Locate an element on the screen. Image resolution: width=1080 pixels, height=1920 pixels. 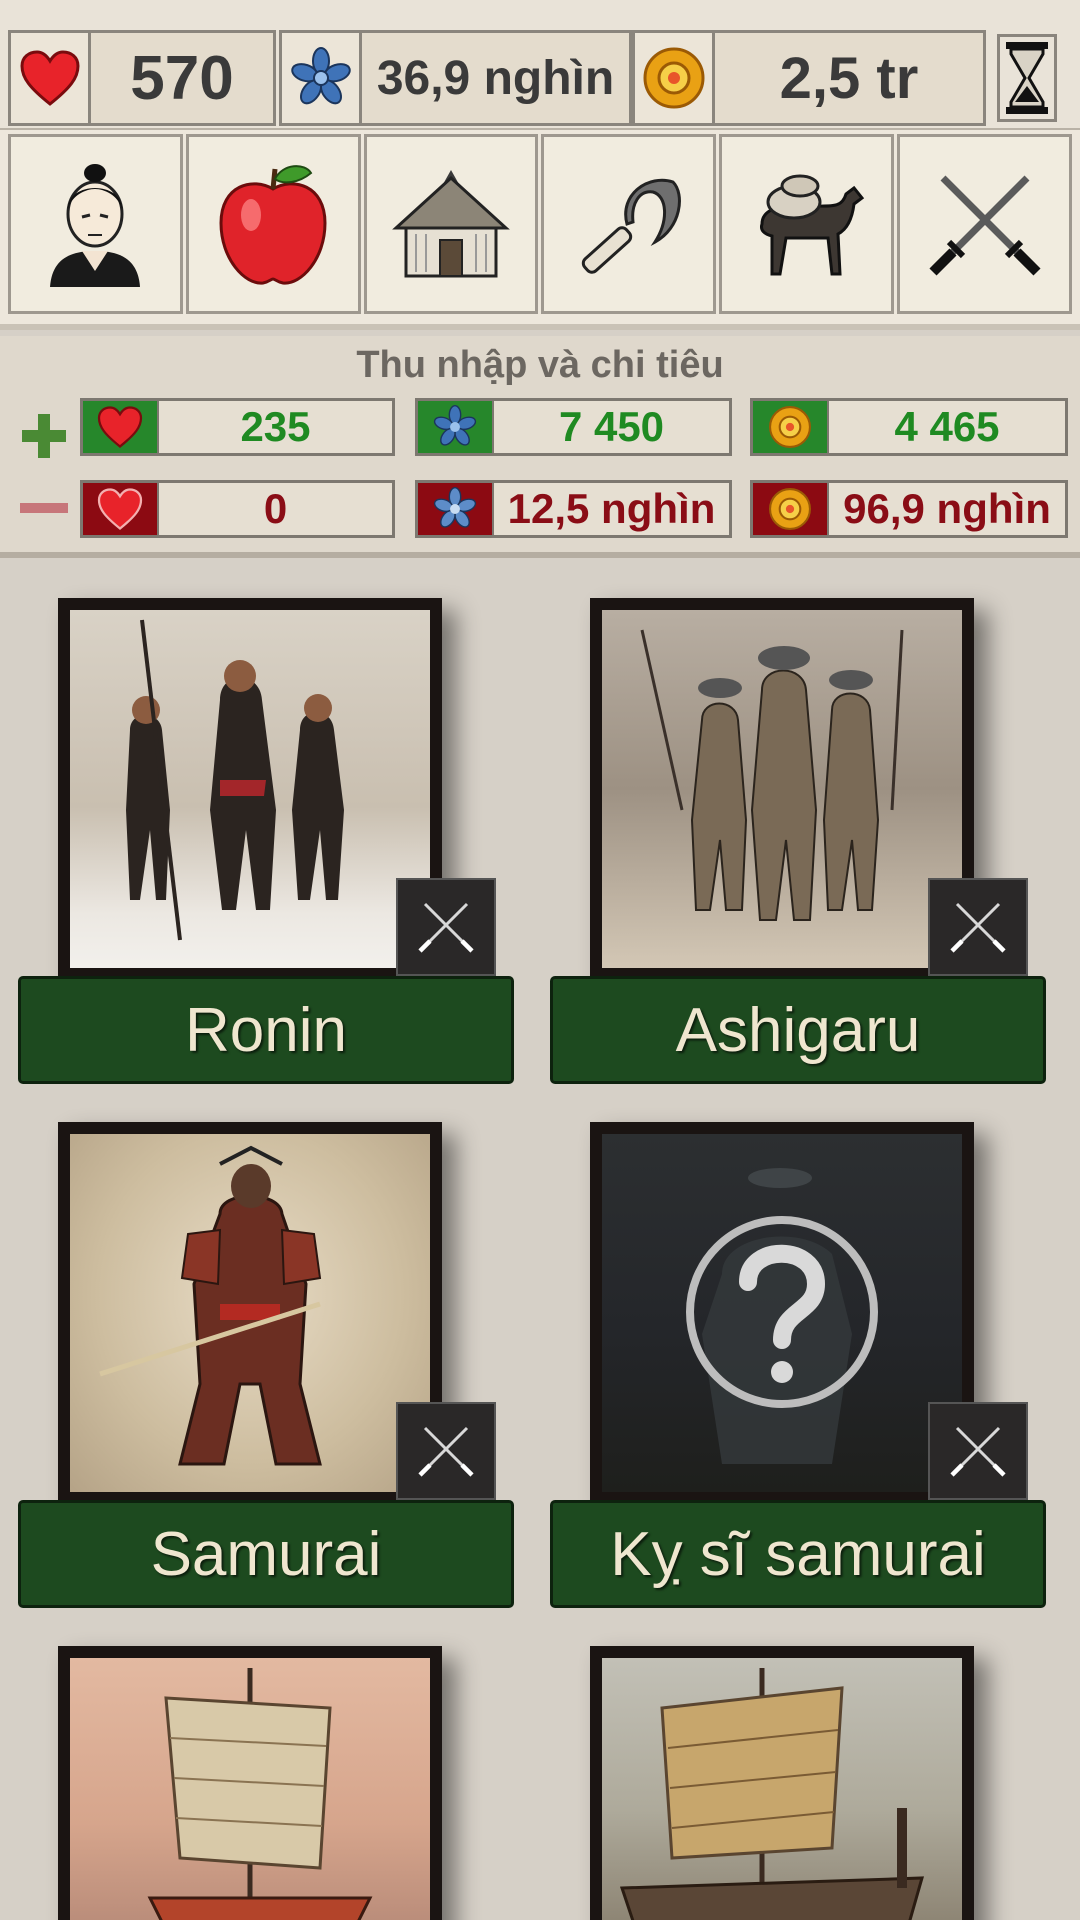
hearts-value: 570 is located at coordinates (182, 78).